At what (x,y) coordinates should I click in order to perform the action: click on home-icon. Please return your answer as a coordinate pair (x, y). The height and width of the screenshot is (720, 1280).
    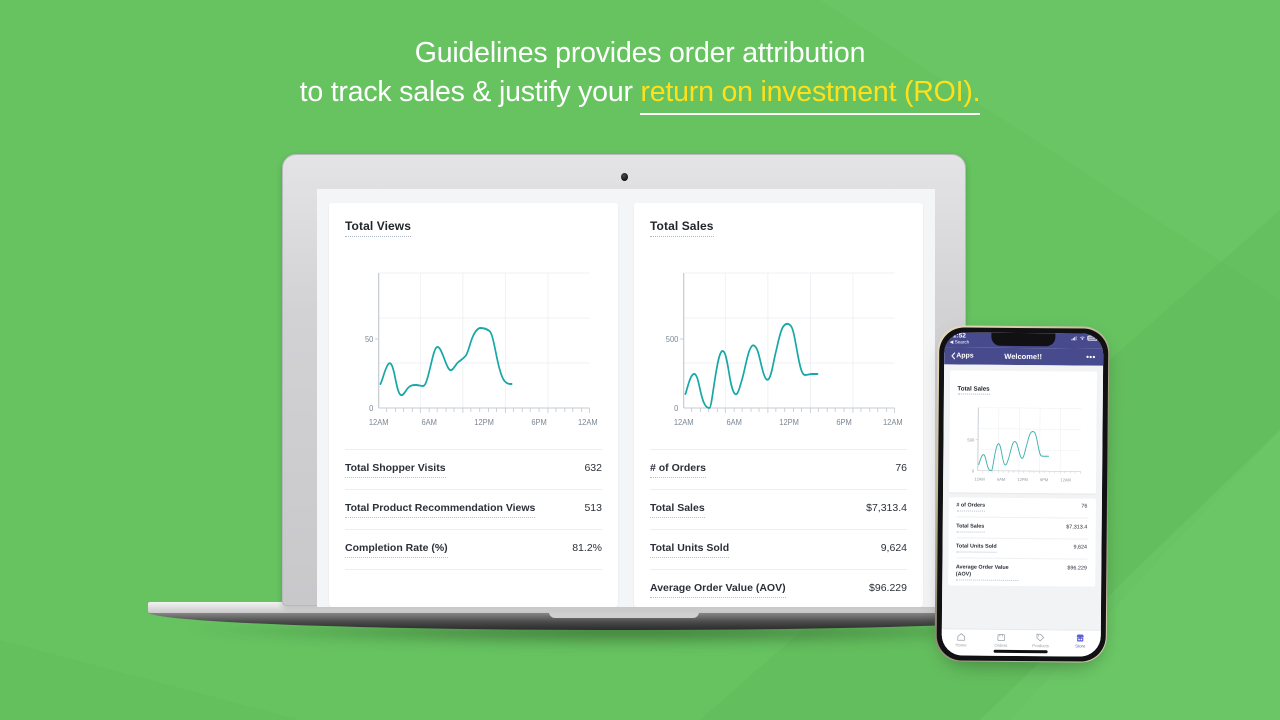
    Looking at the image, I should click on (961, 636).